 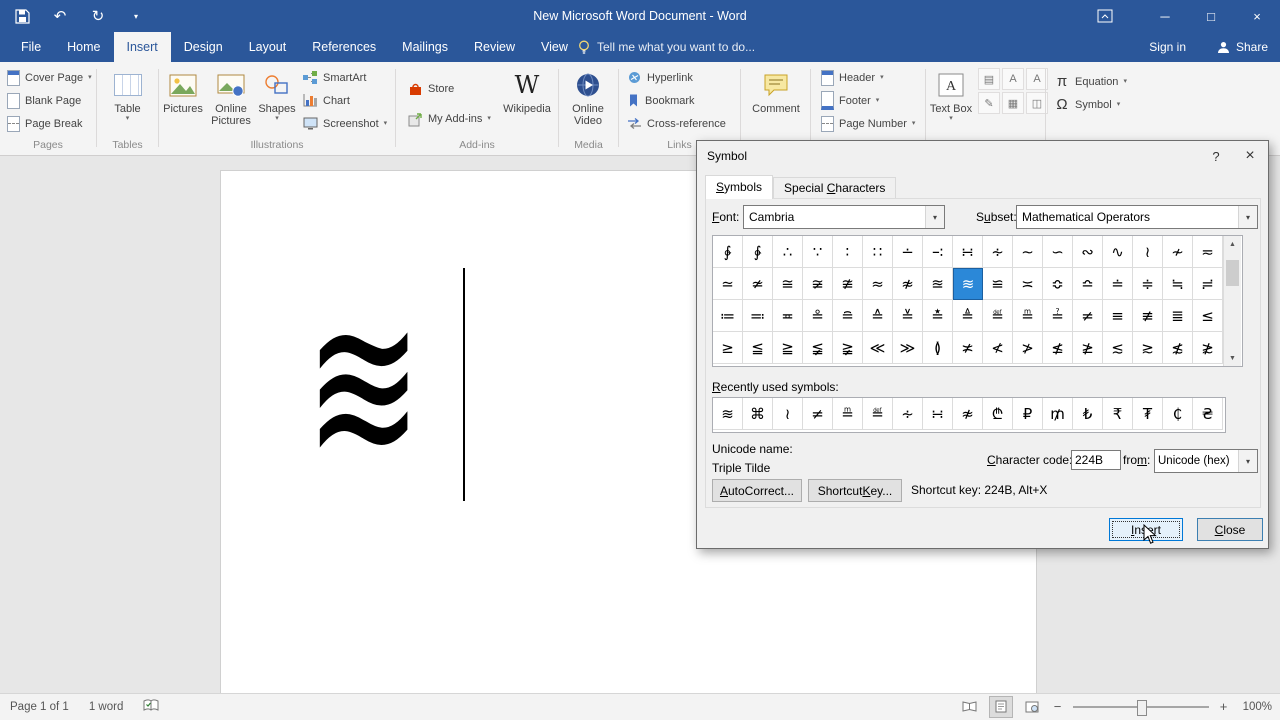 I want to click on tab-mailings: Mailings, so click(x=425, y=47).